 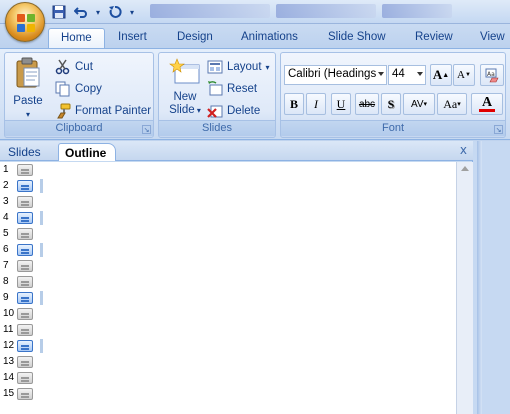 I want to click on underline-button: U, so click(x=341, y=104).